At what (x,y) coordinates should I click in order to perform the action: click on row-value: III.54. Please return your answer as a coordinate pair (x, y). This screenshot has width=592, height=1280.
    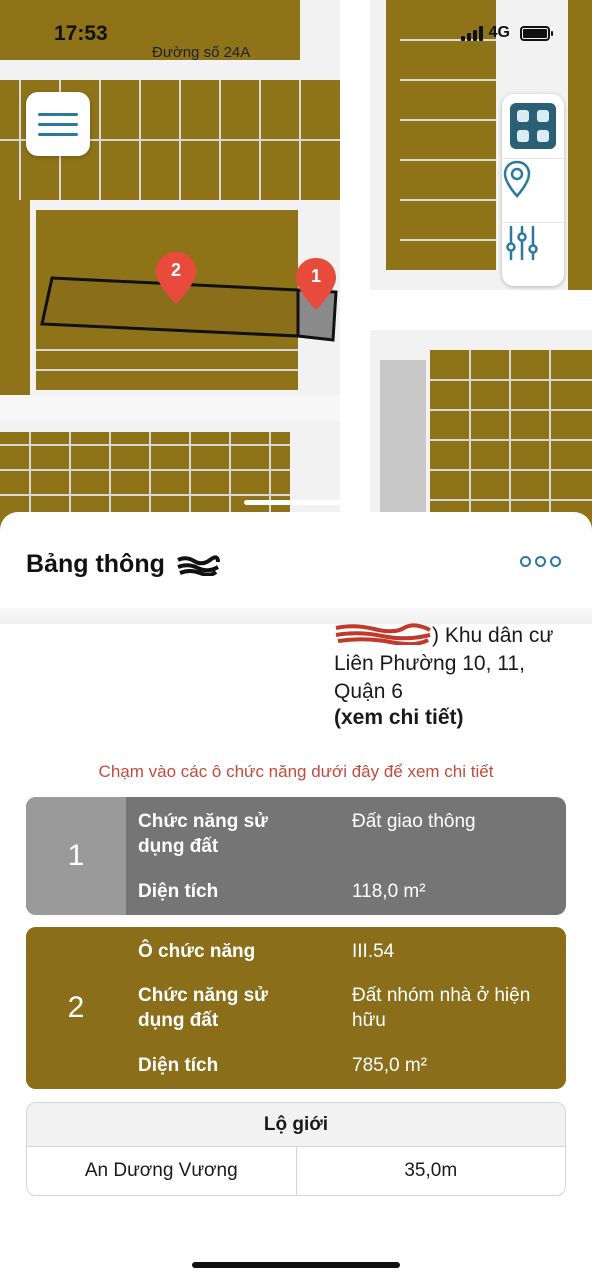
    Looking at the image, I should click on (373, 951).